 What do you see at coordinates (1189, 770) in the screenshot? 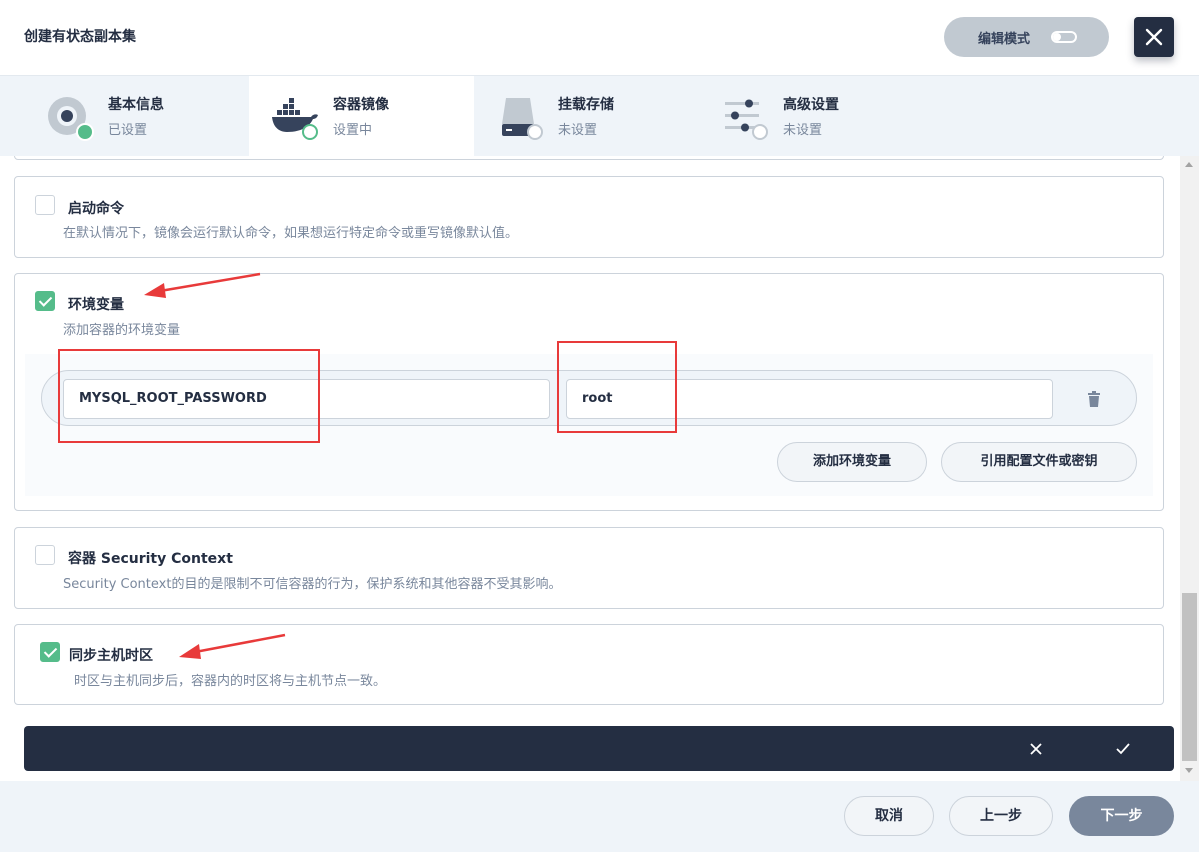
I see `scroll-down-icon` at bounding box center [1189, 770].